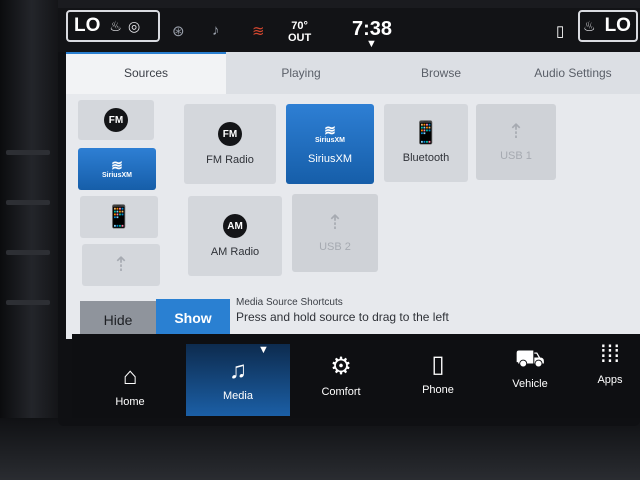 The width and height of the screenshot is (640, 480). What do you see at coordinates (29, 240) in the screenshot?
I see `dashboard-bezel-left` at bounding box center [29, 240].